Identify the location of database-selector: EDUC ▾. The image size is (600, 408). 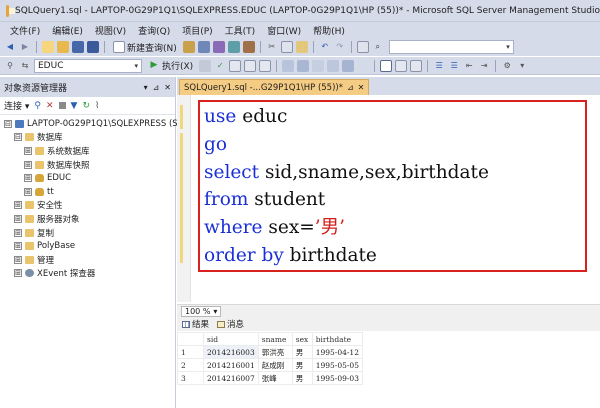
(88, 65).